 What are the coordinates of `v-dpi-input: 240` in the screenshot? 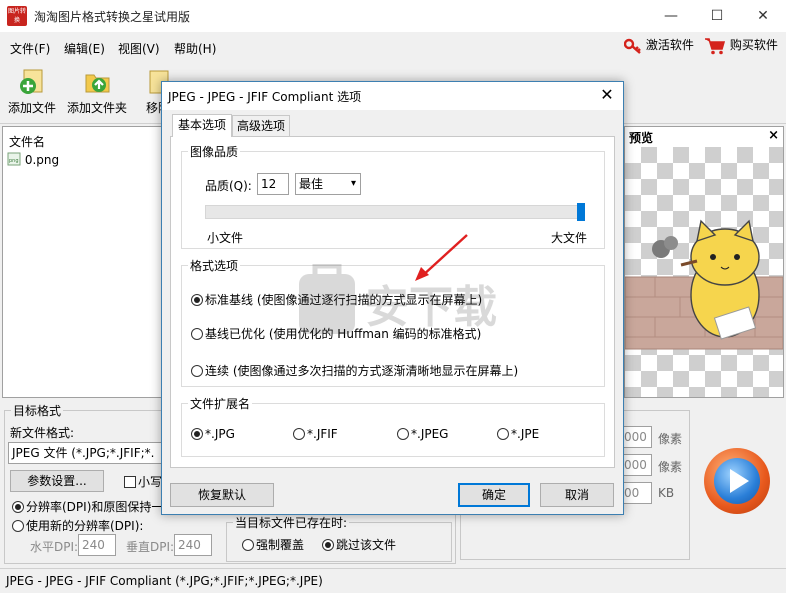 It's located at (193, 545).